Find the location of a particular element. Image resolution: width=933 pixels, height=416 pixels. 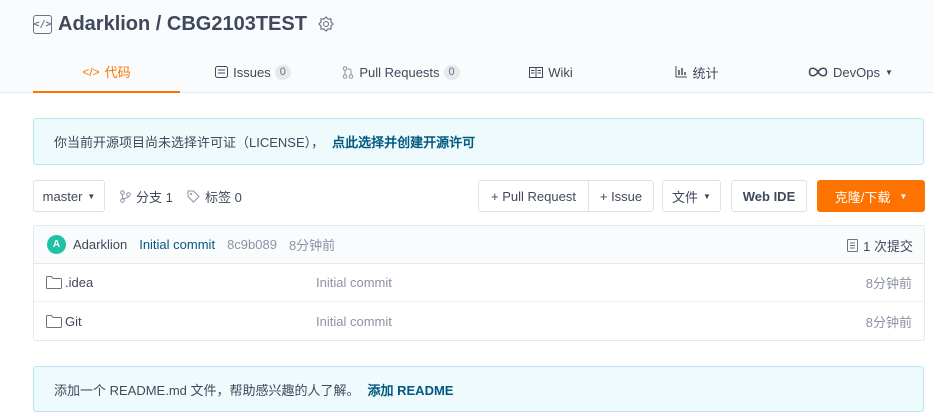

branches-count: 分支 1 is located at coordinates (154, 197).